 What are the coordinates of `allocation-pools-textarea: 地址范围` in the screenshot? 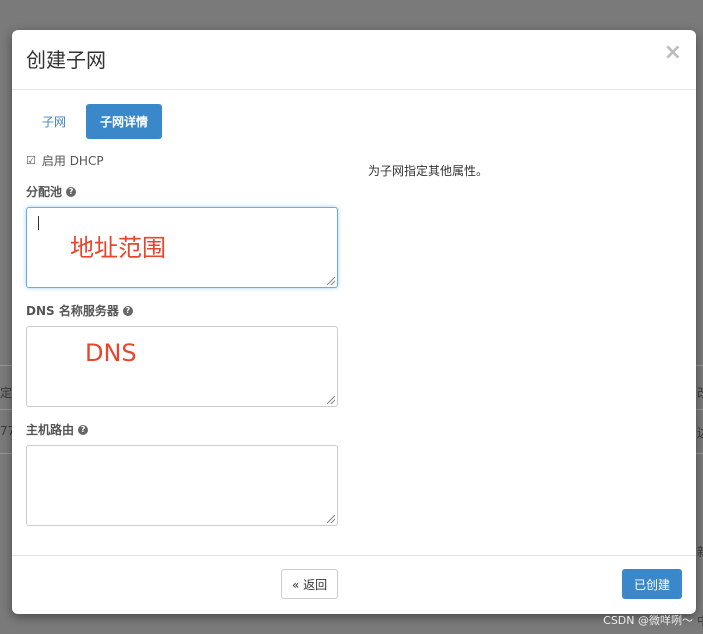 It's located at (182, 247).